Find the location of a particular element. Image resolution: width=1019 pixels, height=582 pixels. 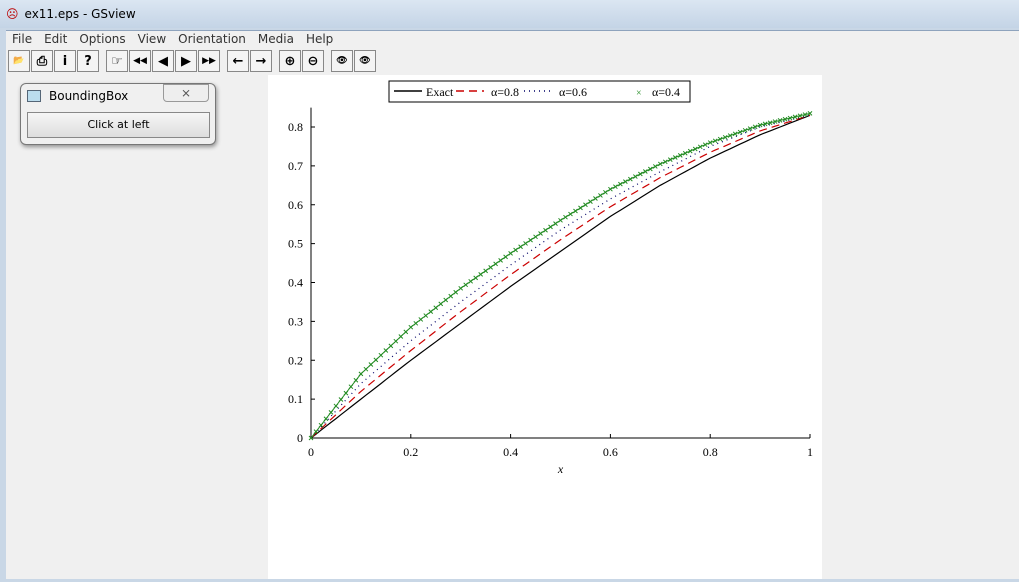

search-next-icon: 👁 is located at coordinates (365, 61).